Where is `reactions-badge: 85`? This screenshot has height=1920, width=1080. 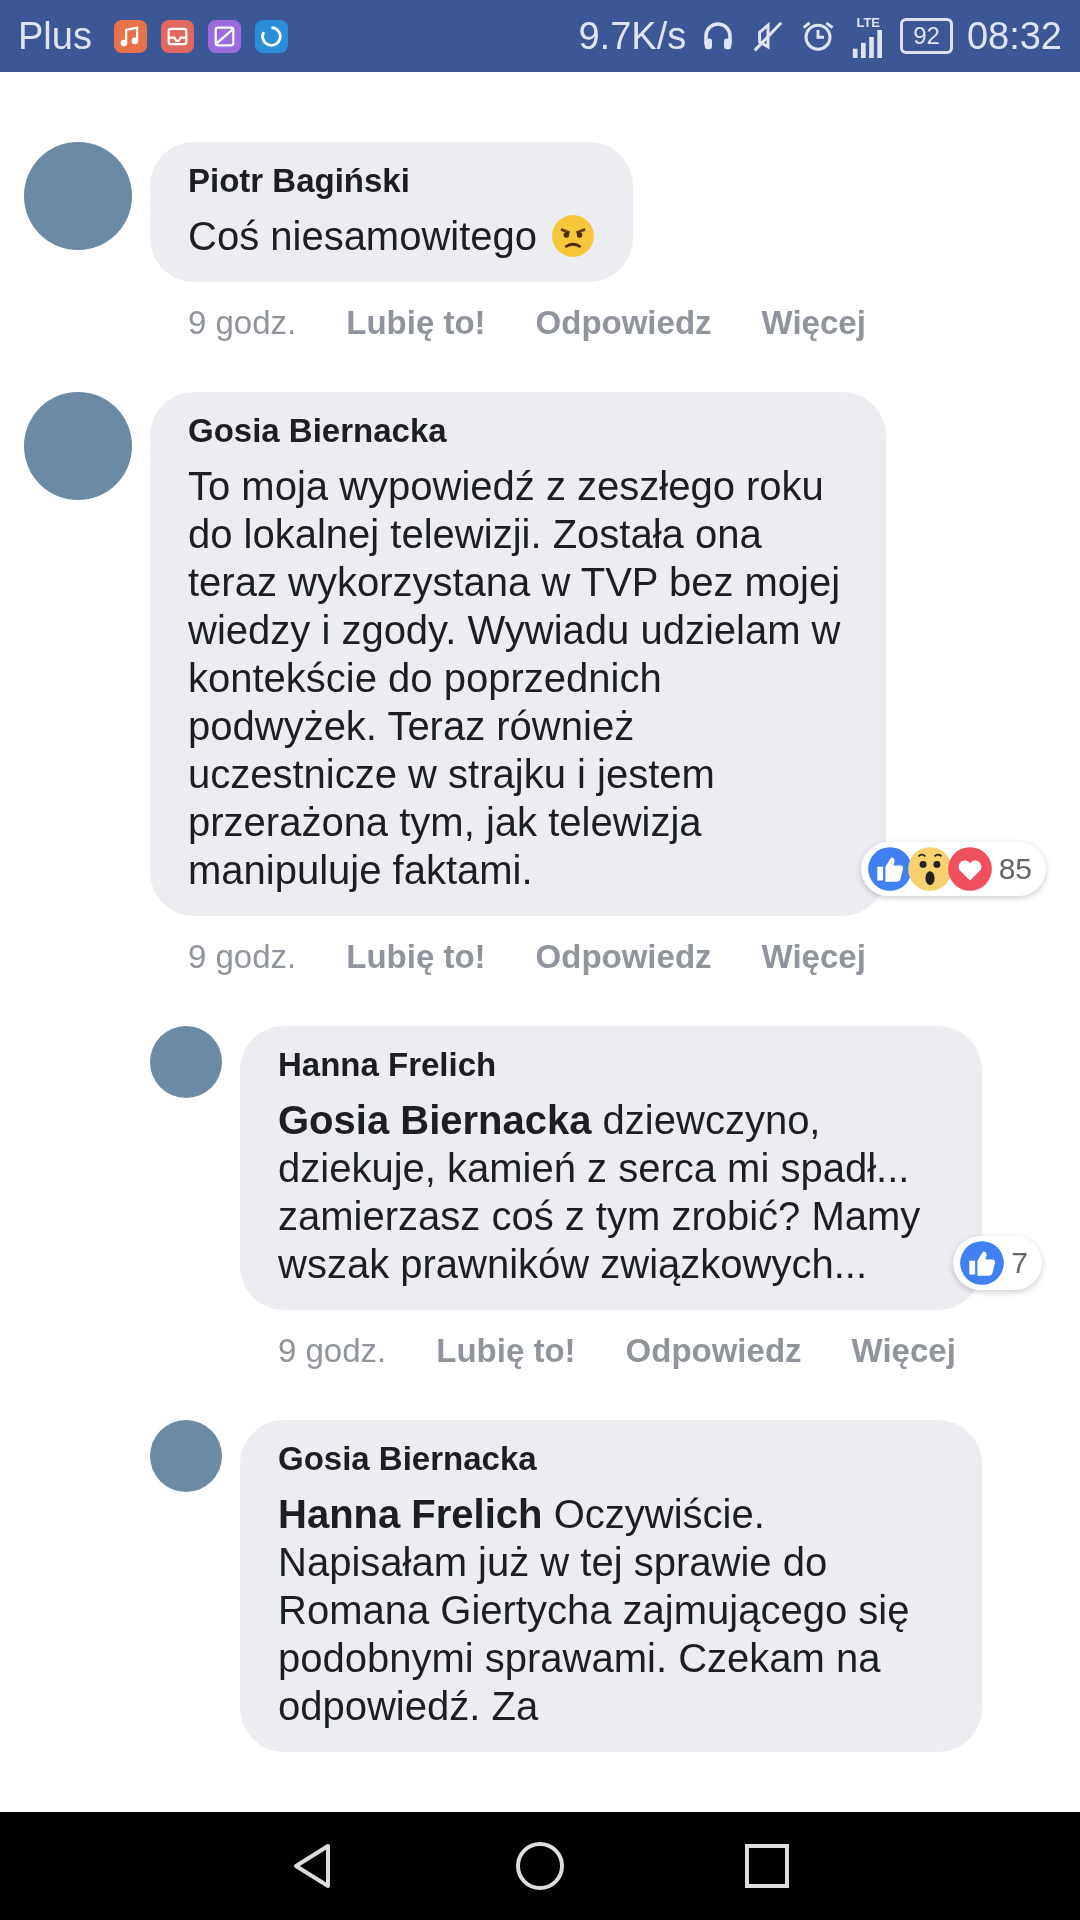 reactions-badge: 85 is located at coordinates (953, 869).